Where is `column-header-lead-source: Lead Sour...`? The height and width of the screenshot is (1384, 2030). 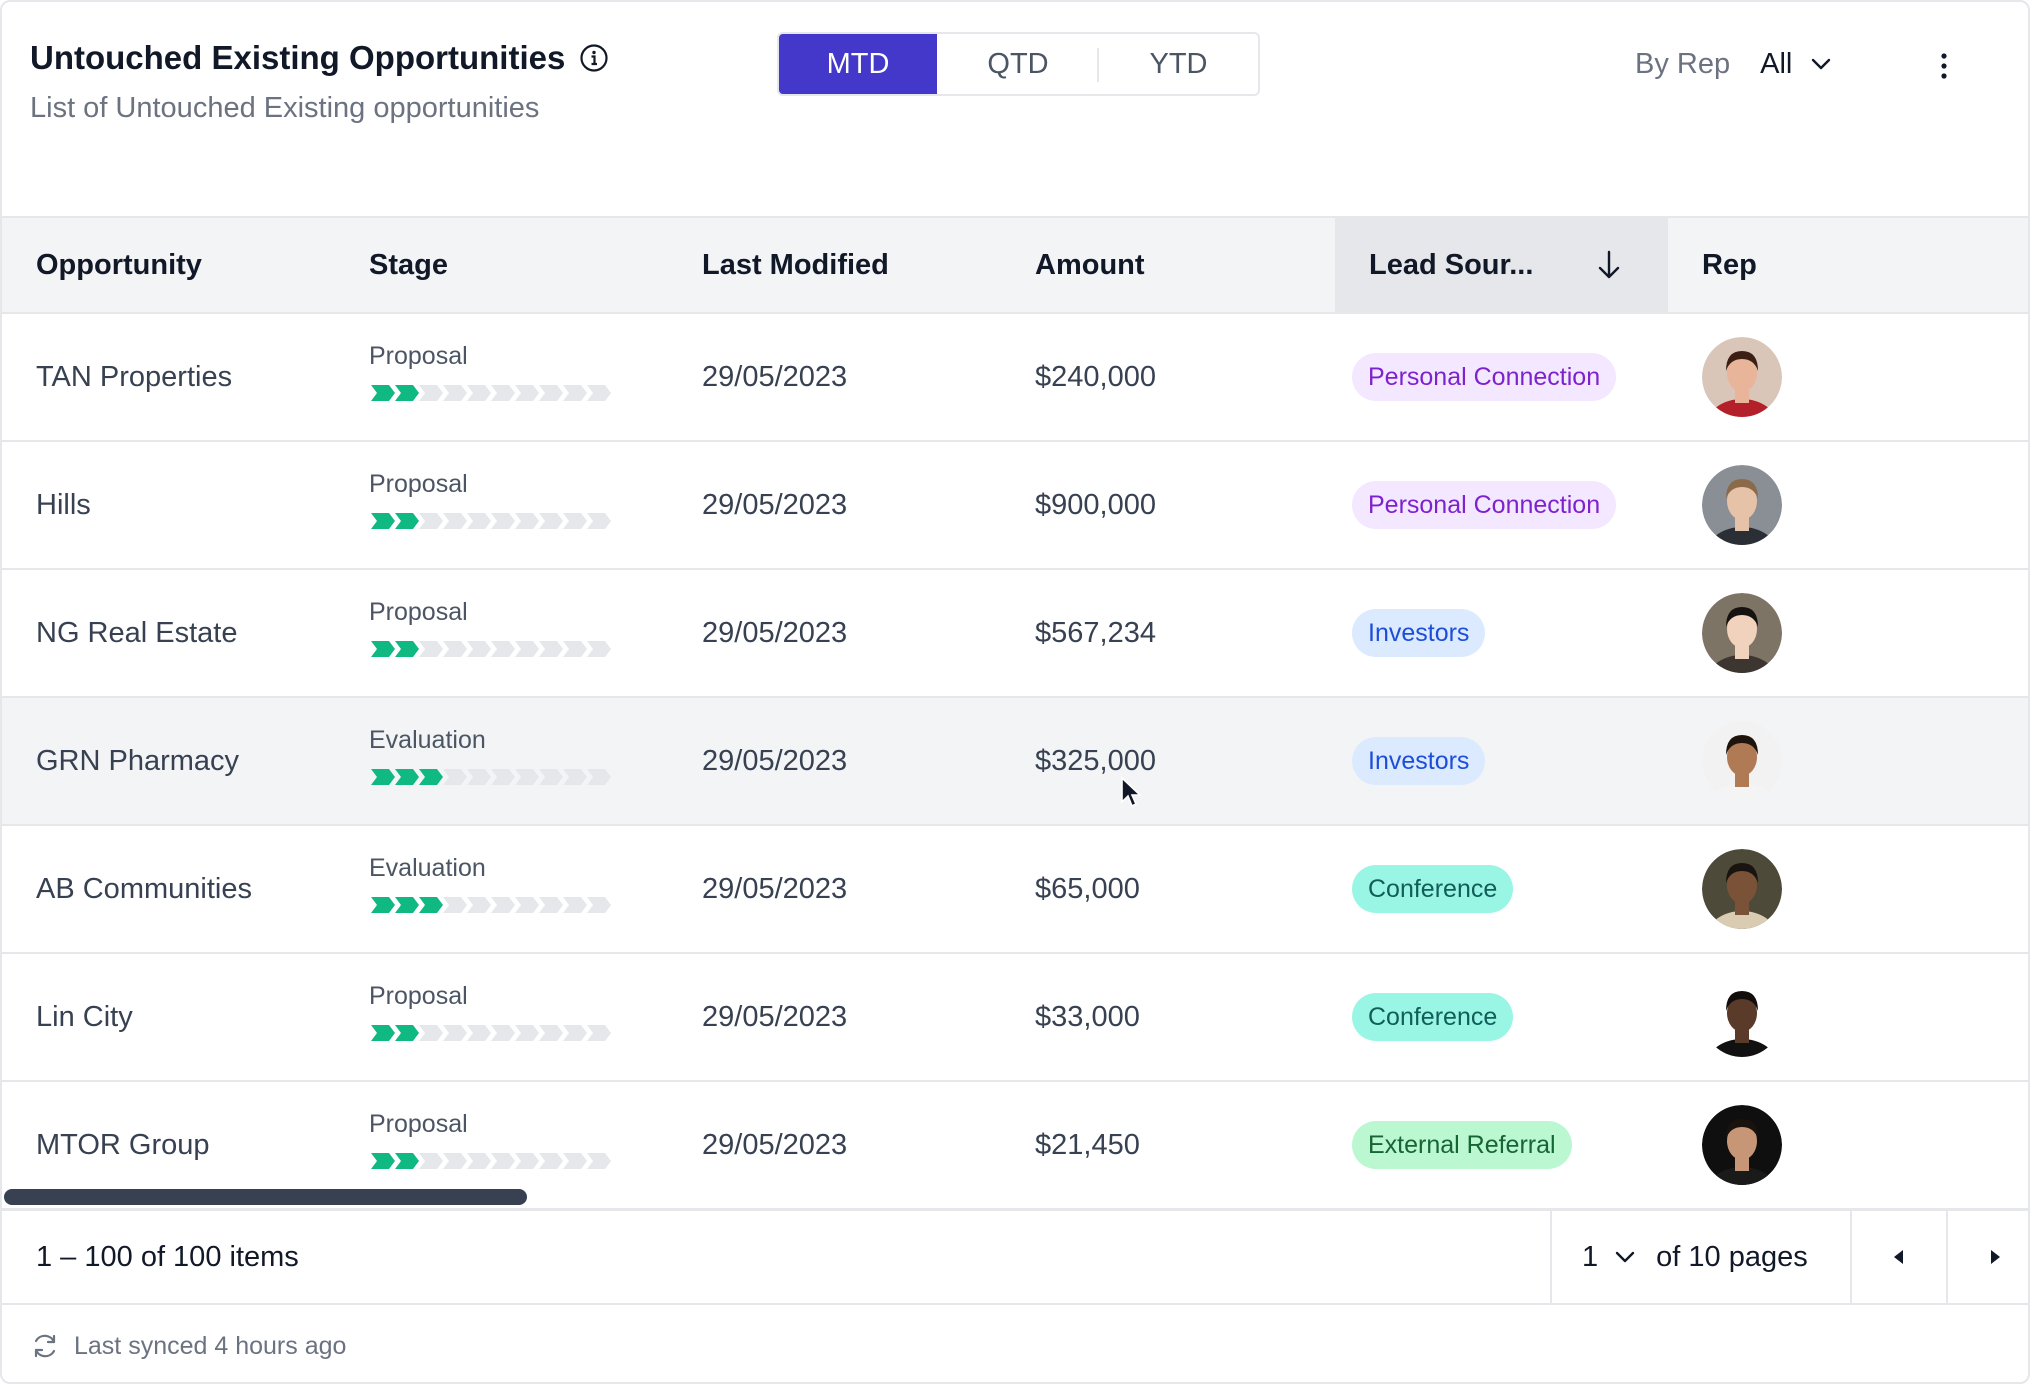 column-header-lead-source: Lead Sour... is located at coordinates (1501, 265).